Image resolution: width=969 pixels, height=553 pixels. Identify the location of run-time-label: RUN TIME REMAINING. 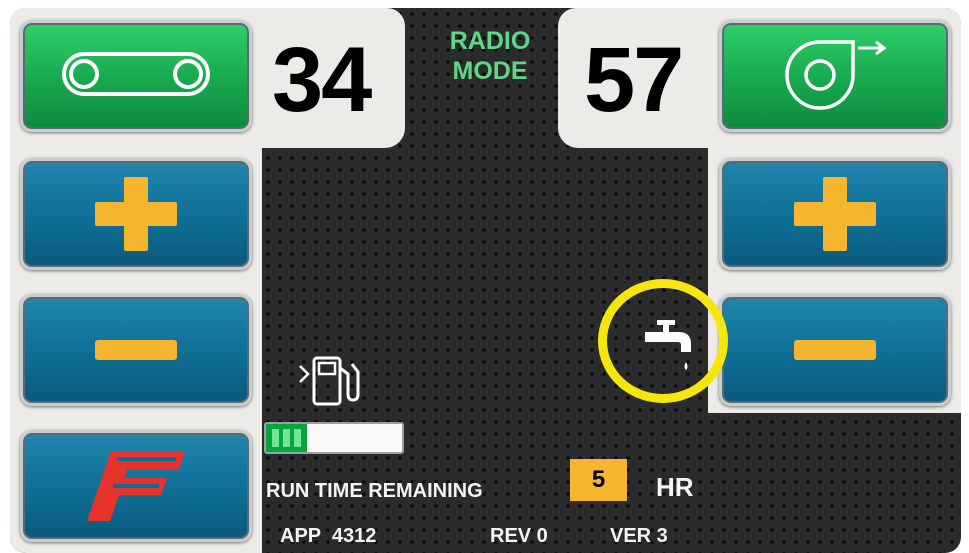
(374, 491).